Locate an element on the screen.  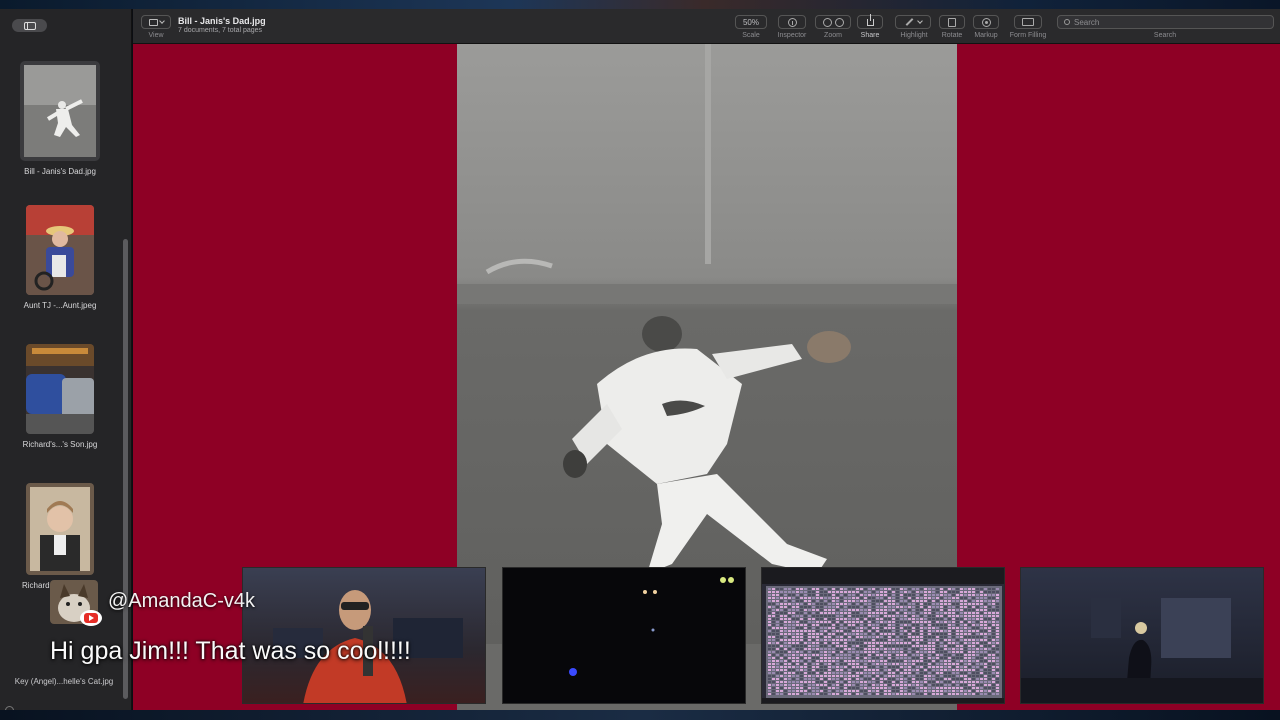
thumbnail-item-aunt-tj: Aunt TJ -...Aunt.jpeg is located at coordinates (60, 257).